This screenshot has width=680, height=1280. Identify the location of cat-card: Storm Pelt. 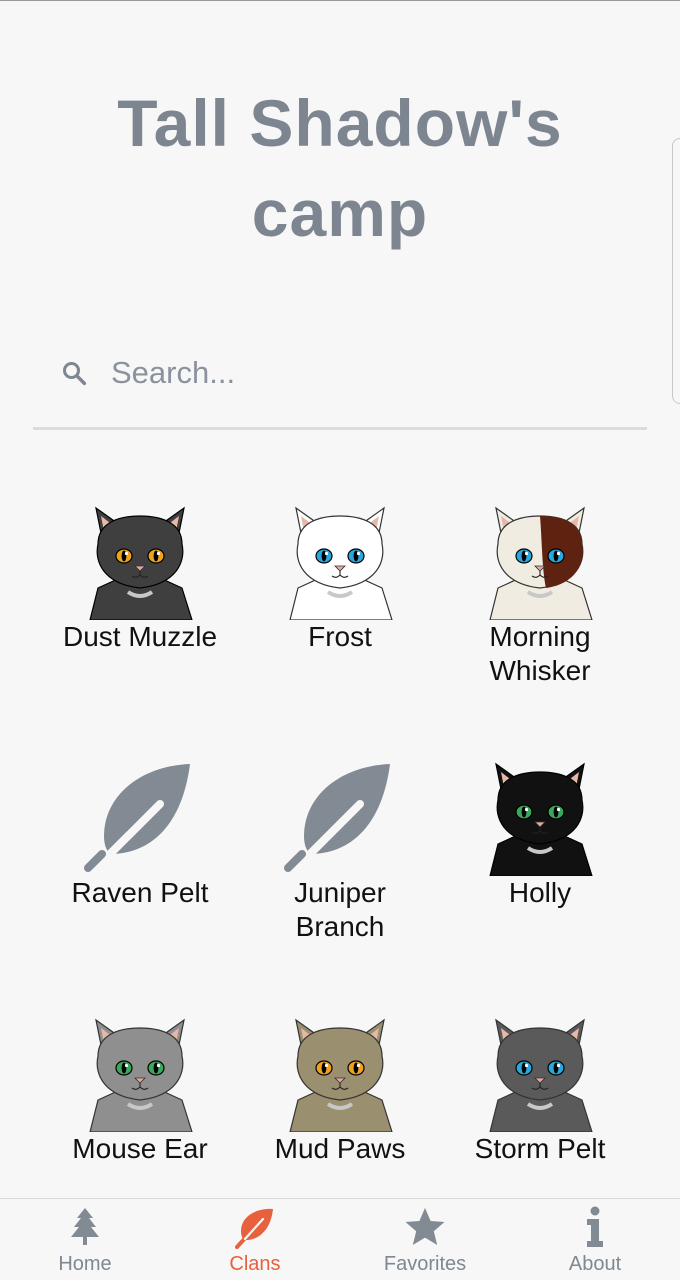
(540, 1089).